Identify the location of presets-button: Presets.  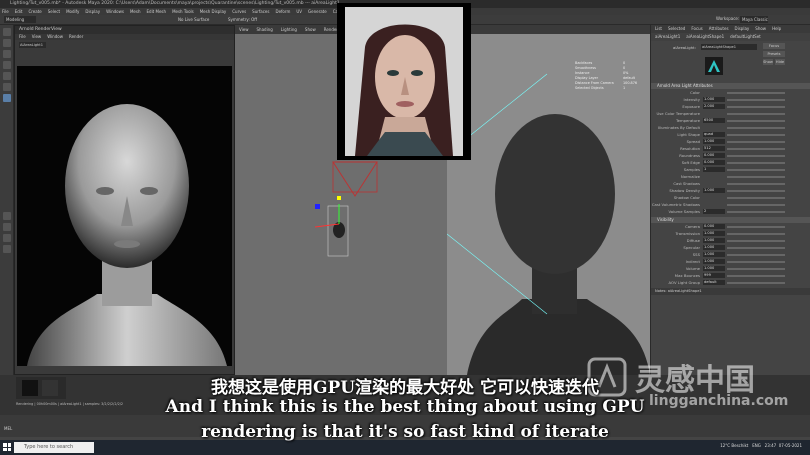
(774, 54).